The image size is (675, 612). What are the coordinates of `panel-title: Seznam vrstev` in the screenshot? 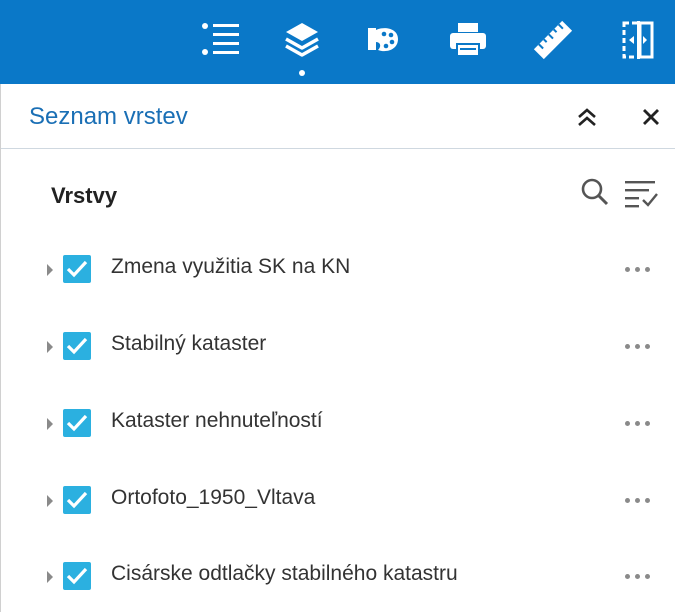 It's located at (108, 116).